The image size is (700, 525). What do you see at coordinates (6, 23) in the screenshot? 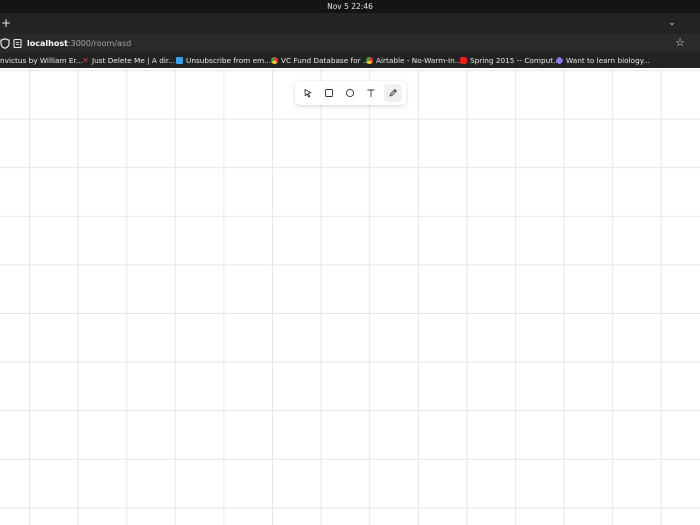
I see `new-tab-button: +` at bounding box center [6, 23].